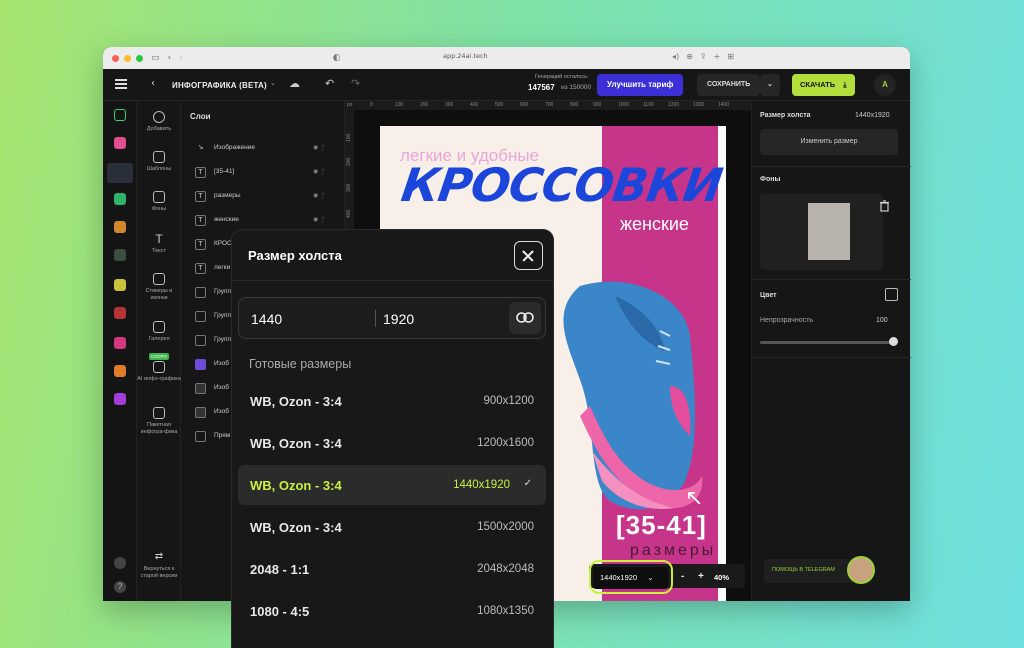  I want to click on layer-item: Tженские ◉ ⋮, so click(267, 221).